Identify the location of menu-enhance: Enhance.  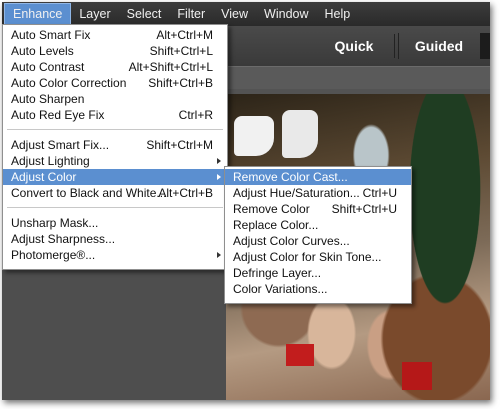
(38, 14).